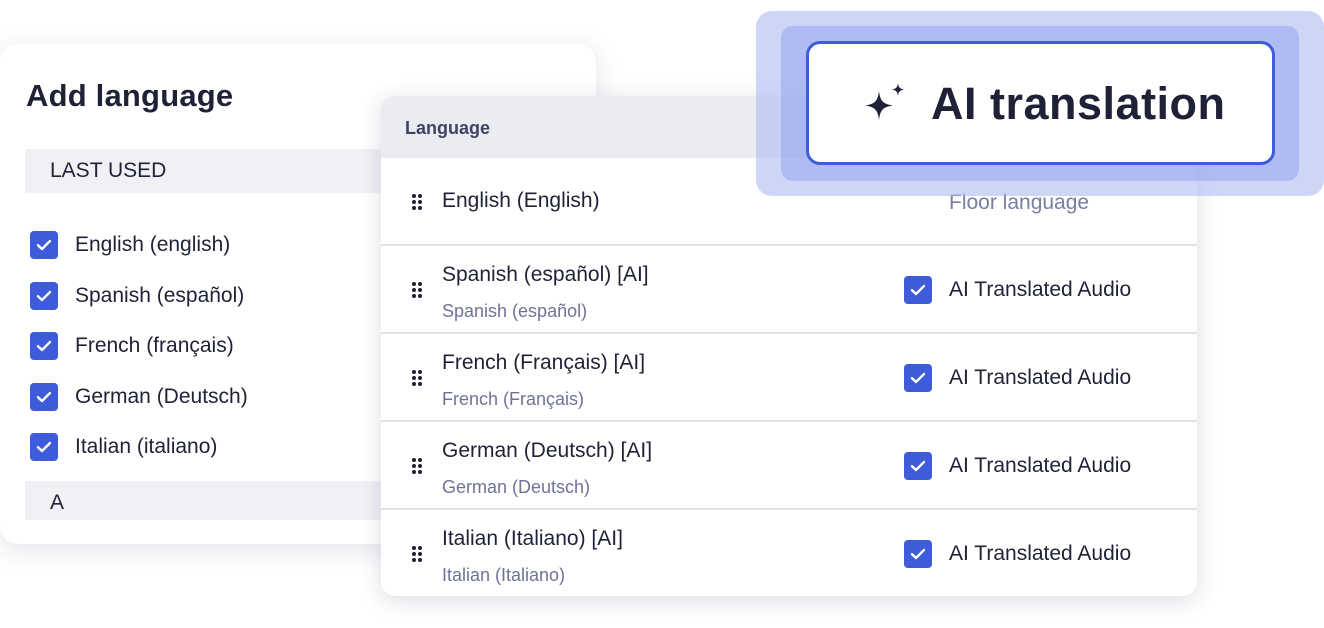  Describe the element at coordinates (153, 245) in the screenshot. I see `list-item-label: English (english)` at that location.